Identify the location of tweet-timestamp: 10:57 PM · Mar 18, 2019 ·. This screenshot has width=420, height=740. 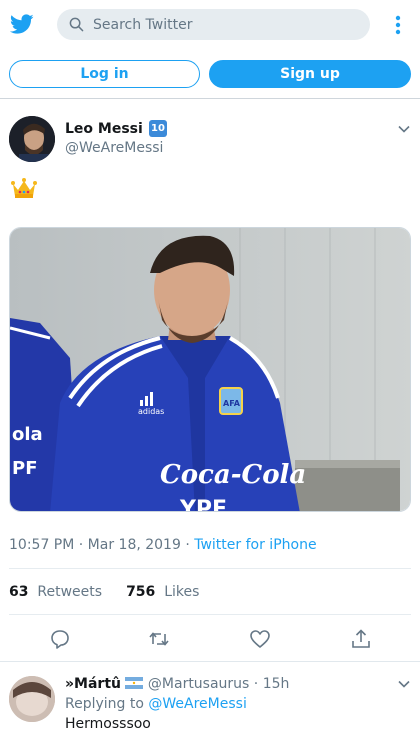
(101, 545).